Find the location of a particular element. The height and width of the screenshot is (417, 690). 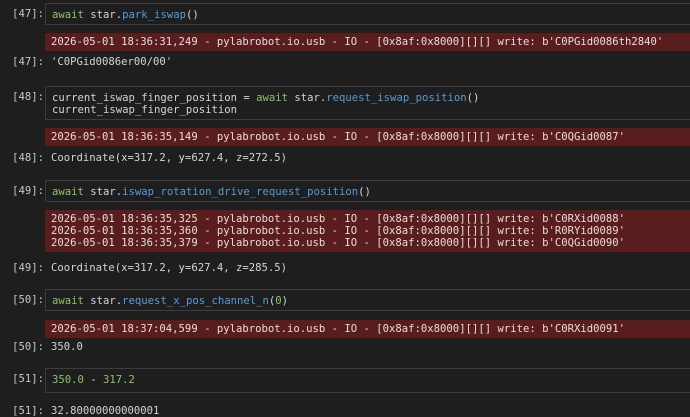

cell-input-label: [50]: is located at coordinates (28, 300).